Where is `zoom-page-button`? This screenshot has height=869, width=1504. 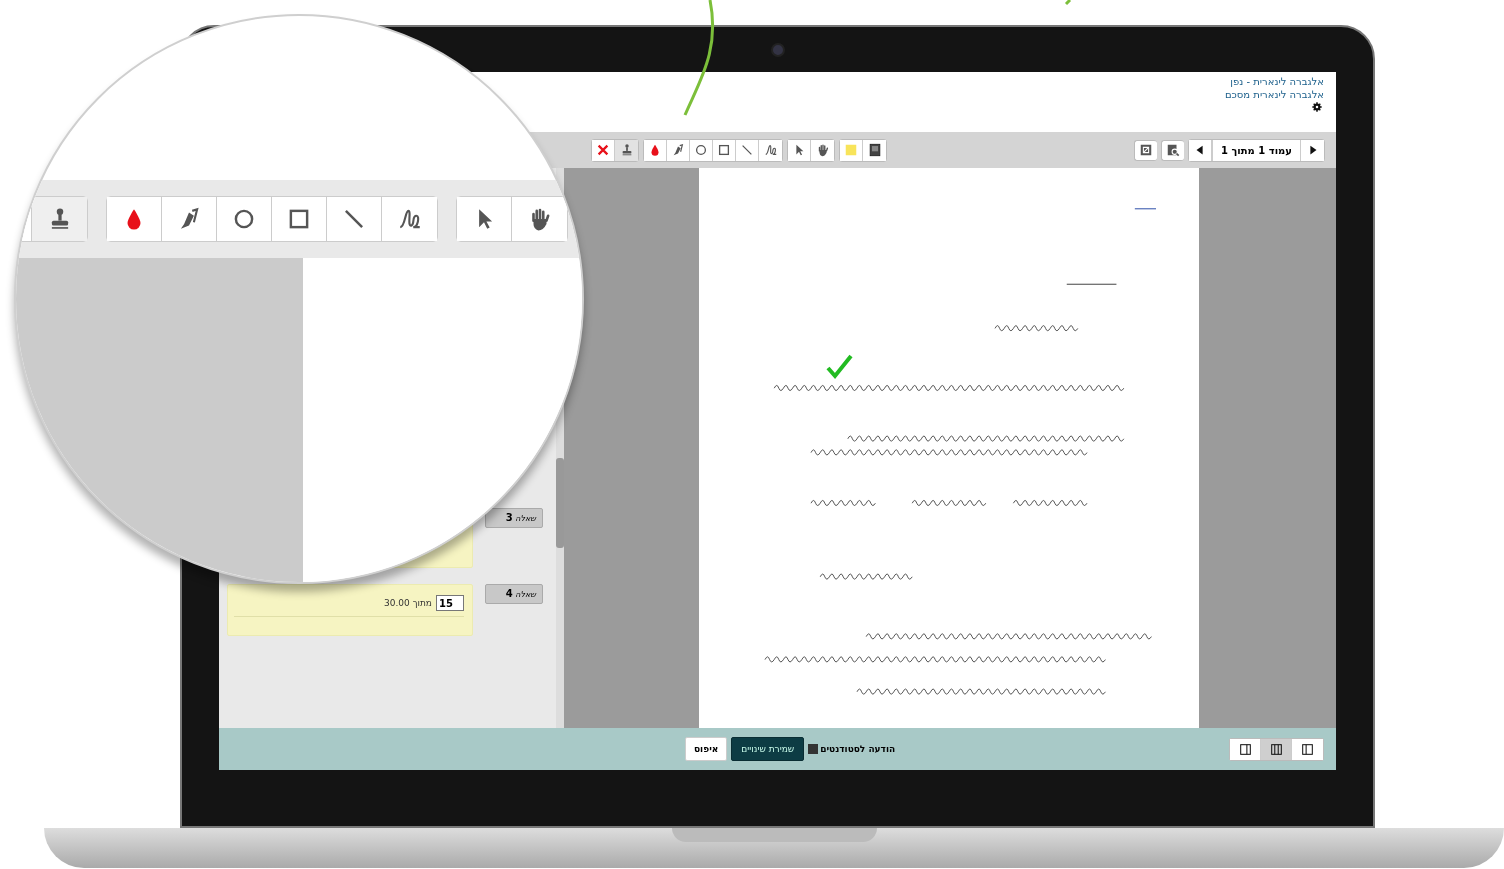
zoom-page-button is located at coordinates (1173, 150).